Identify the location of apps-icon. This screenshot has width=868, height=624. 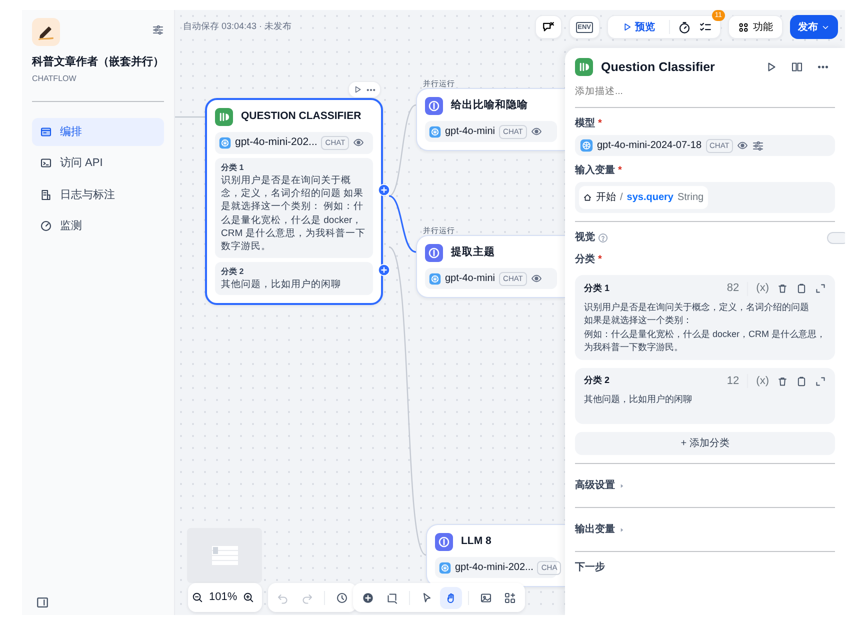
(743, 27).